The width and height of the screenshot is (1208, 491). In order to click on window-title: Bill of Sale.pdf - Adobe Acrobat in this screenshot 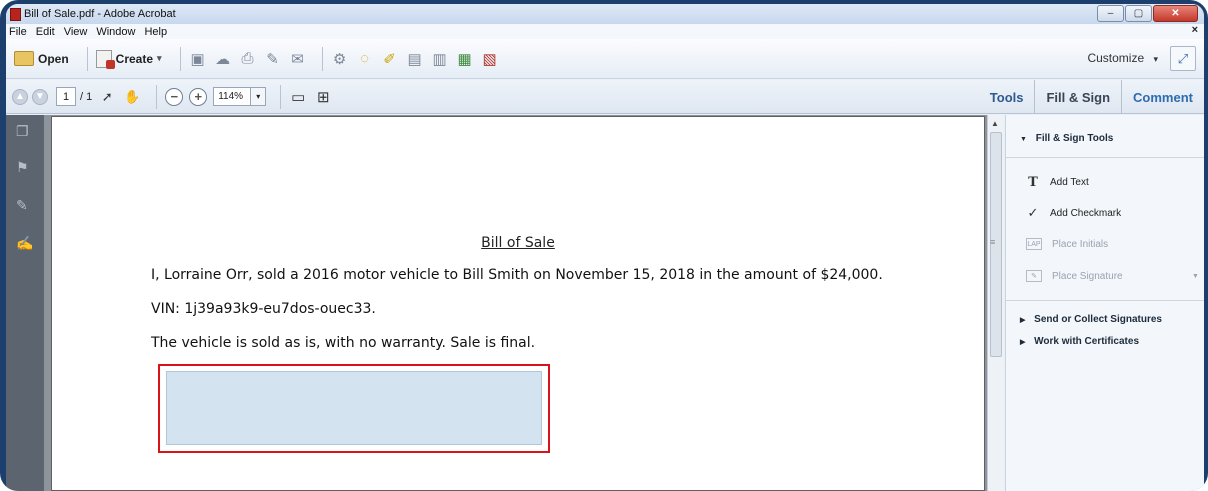, I will do `click(100, 14)`.